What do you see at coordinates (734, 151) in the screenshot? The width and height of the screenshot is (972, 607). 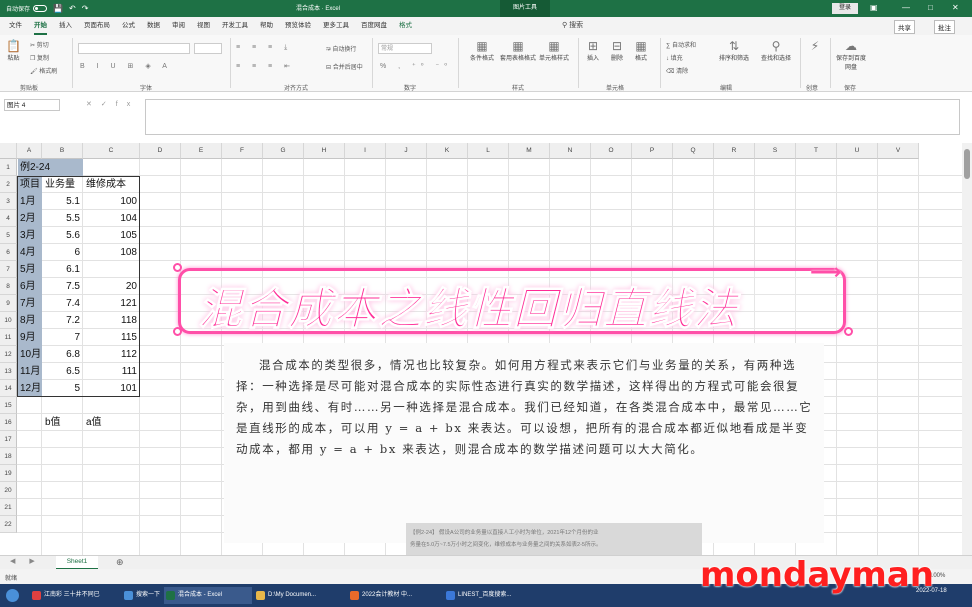 I see `column-header: R` at bounding box center [734, 151].